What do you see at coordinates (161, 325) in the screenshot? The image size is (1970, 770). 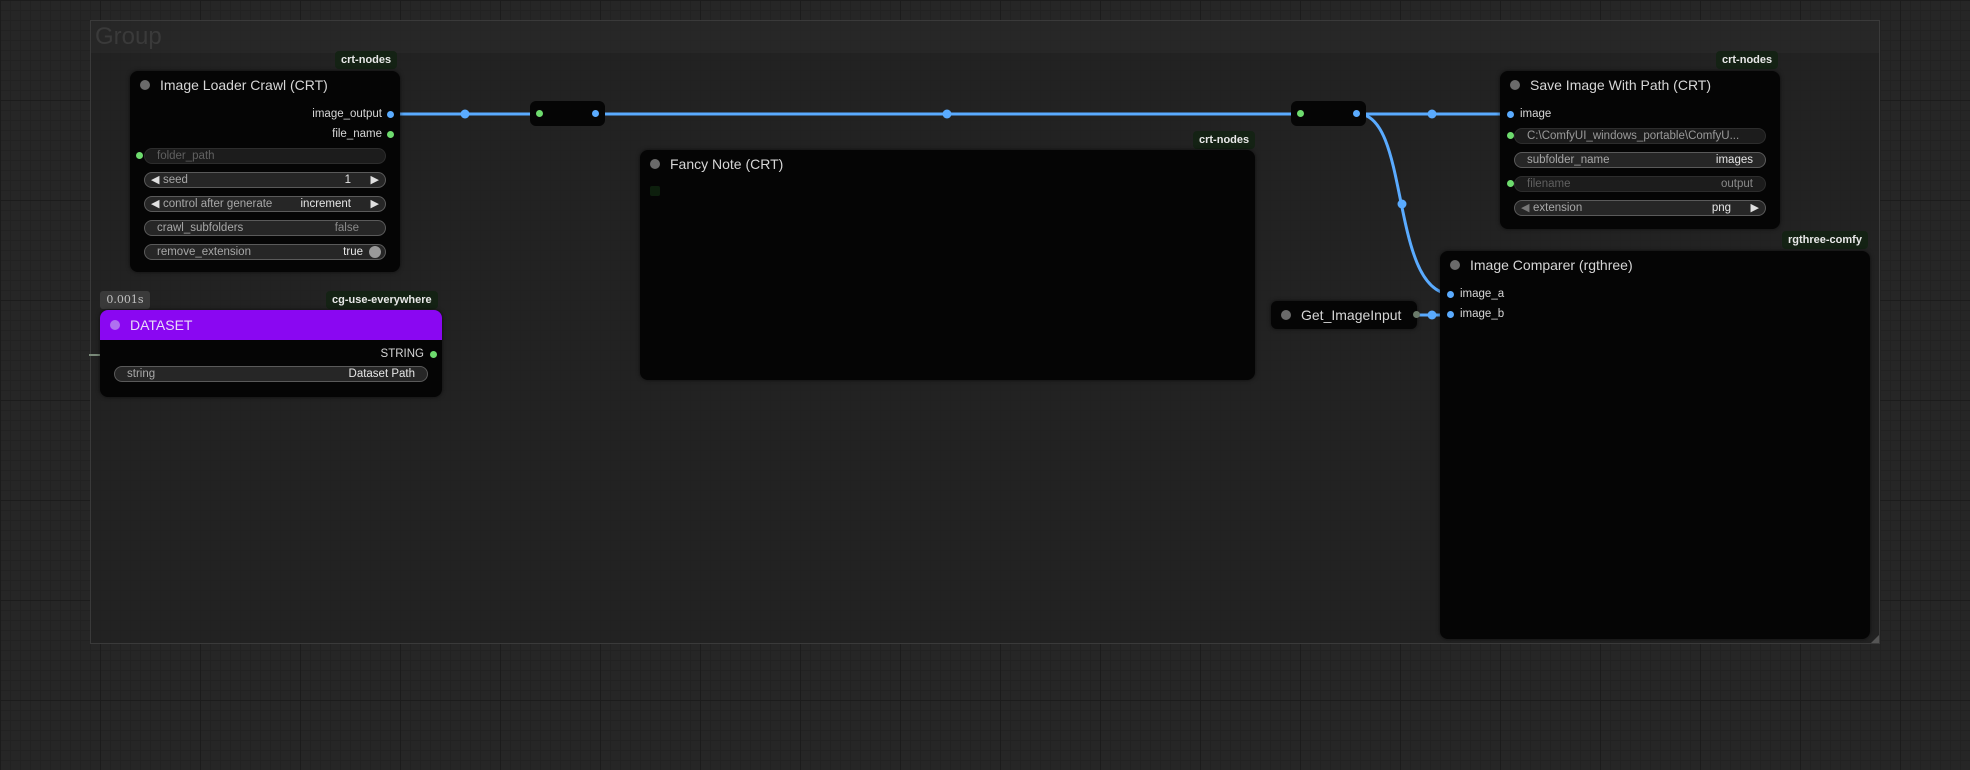 I see `node-title: DATASET` at bounding box center [161, 325].